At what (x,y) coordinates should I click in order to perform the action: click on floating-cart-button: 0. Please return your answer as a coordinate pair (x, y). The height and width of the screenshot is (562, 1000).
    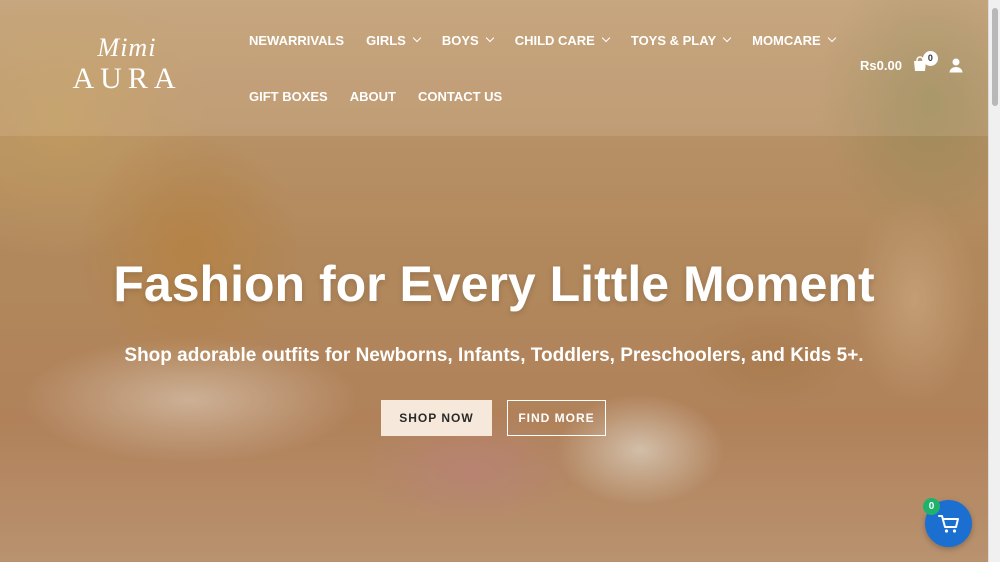
    Looking at the image, I should click on (947, 522).